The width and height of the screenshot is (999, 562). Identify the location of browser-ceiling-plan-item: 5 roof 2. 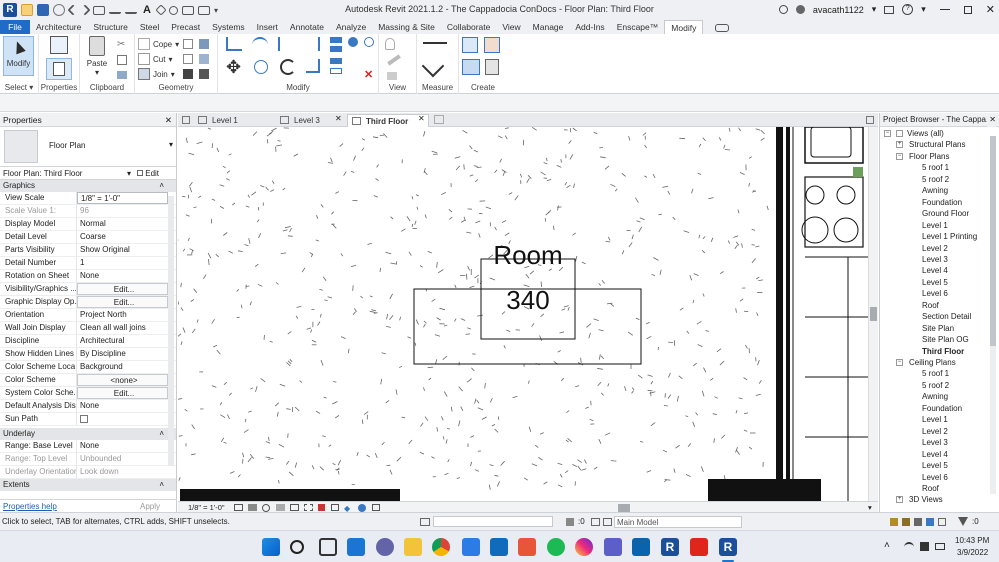
(935, 385).